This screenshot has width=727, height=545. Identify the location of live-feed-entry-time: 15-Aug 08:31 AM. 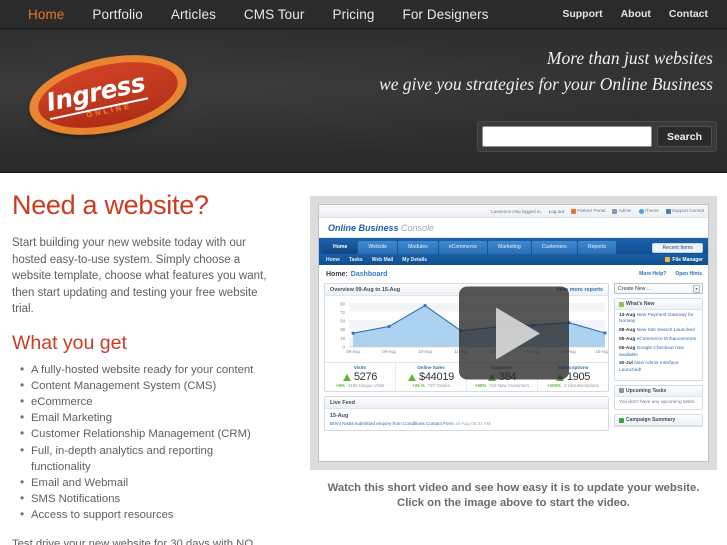
(473, 423).